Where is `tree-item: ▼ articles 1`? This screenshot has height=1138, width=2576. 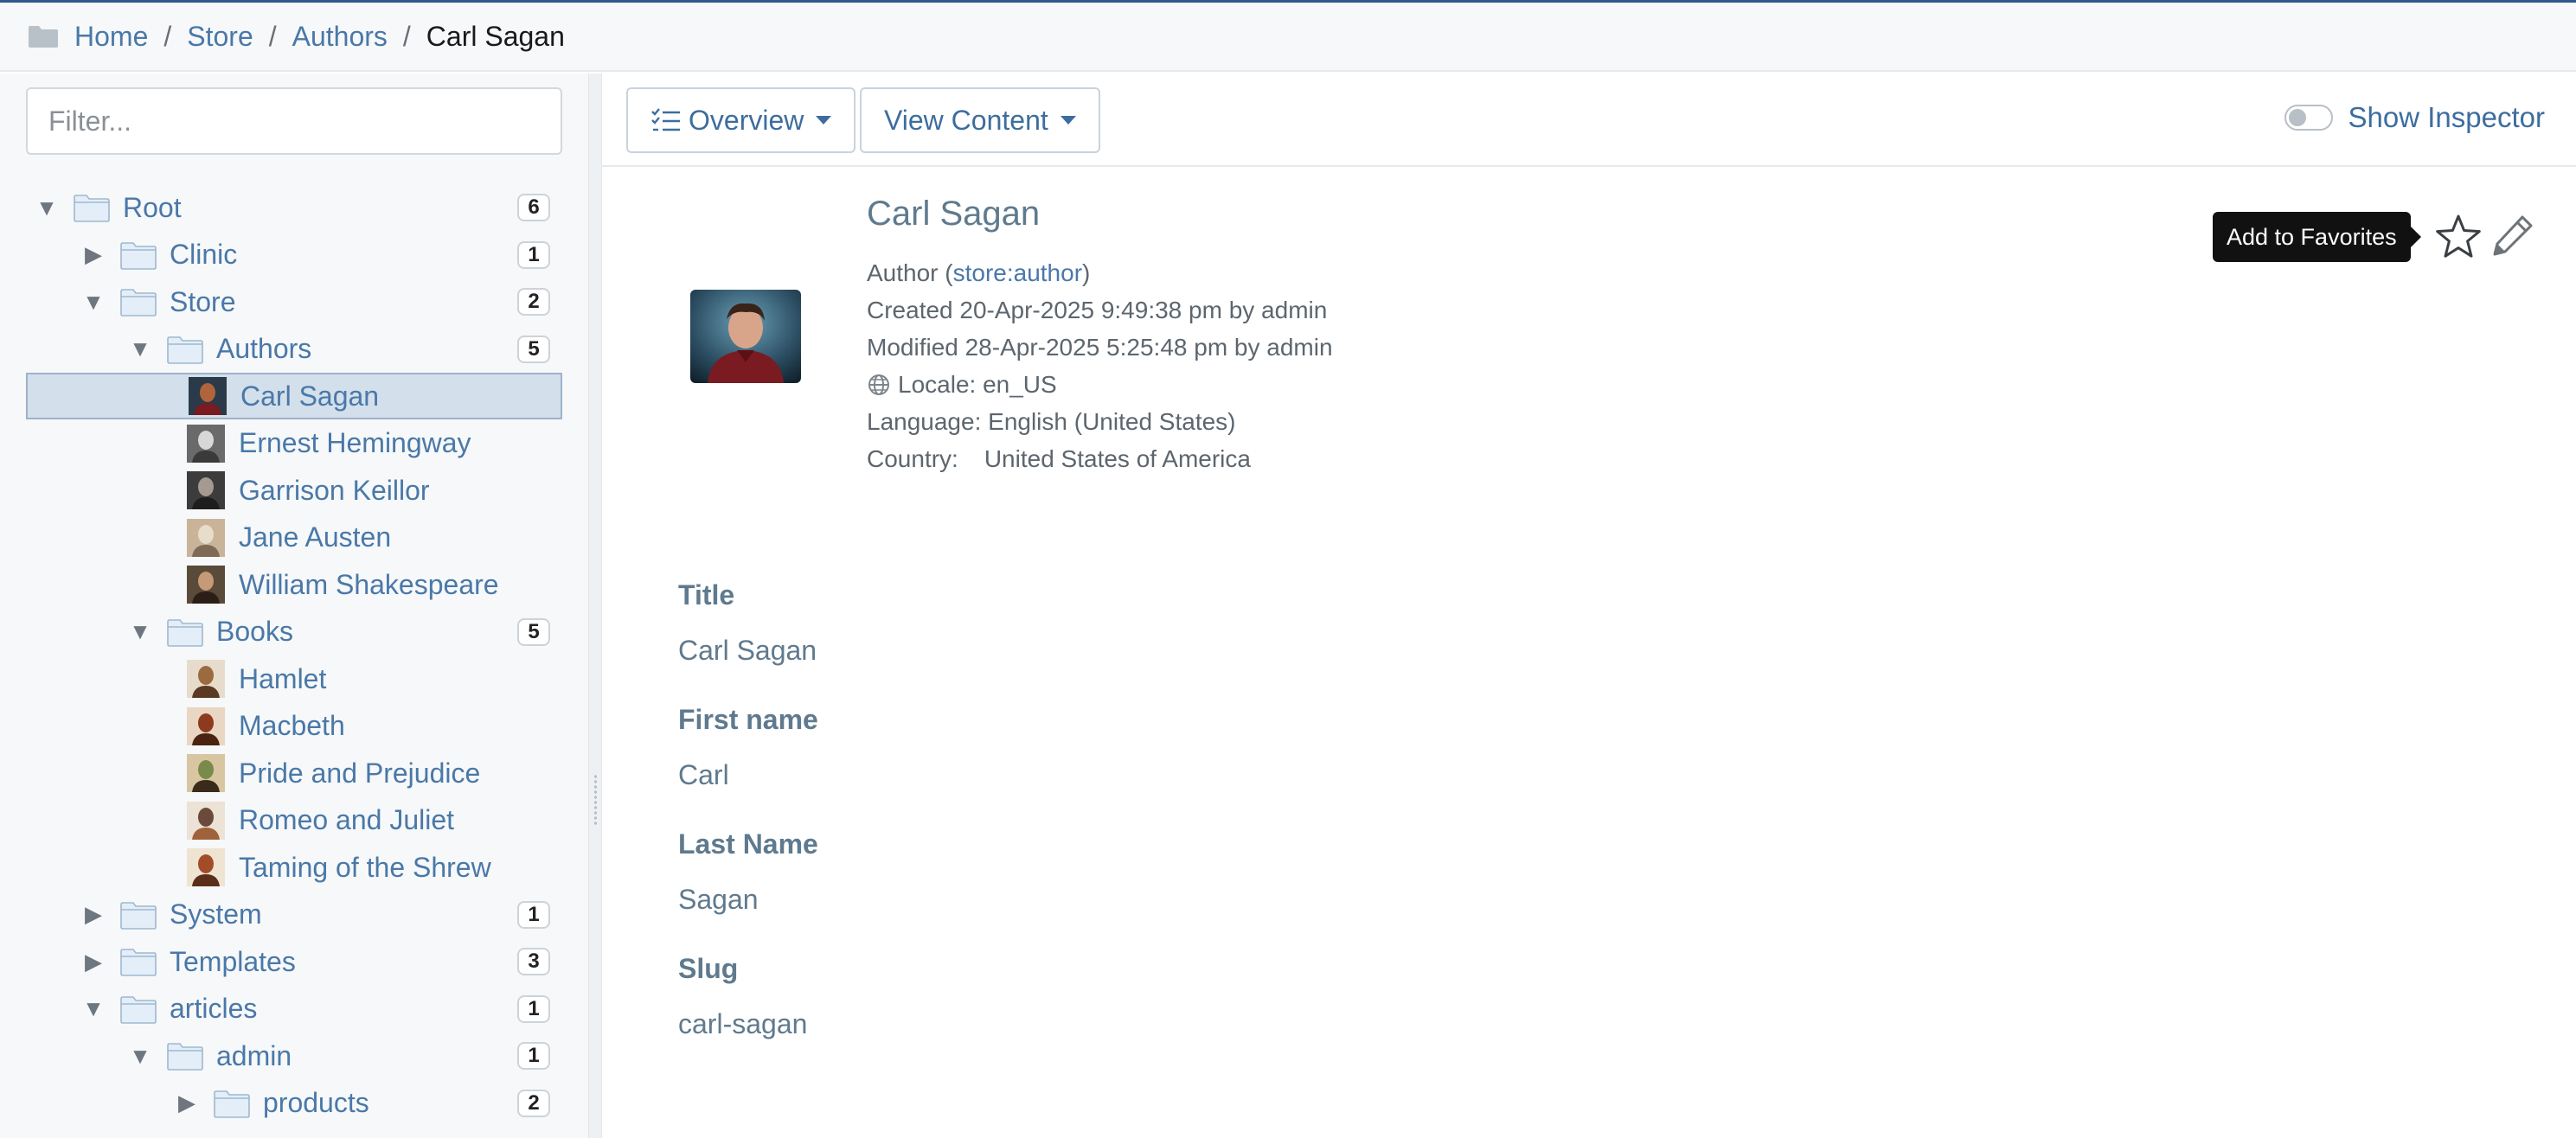
tree-item: ▼ articles 1 is located at coordinates (294, 1010).